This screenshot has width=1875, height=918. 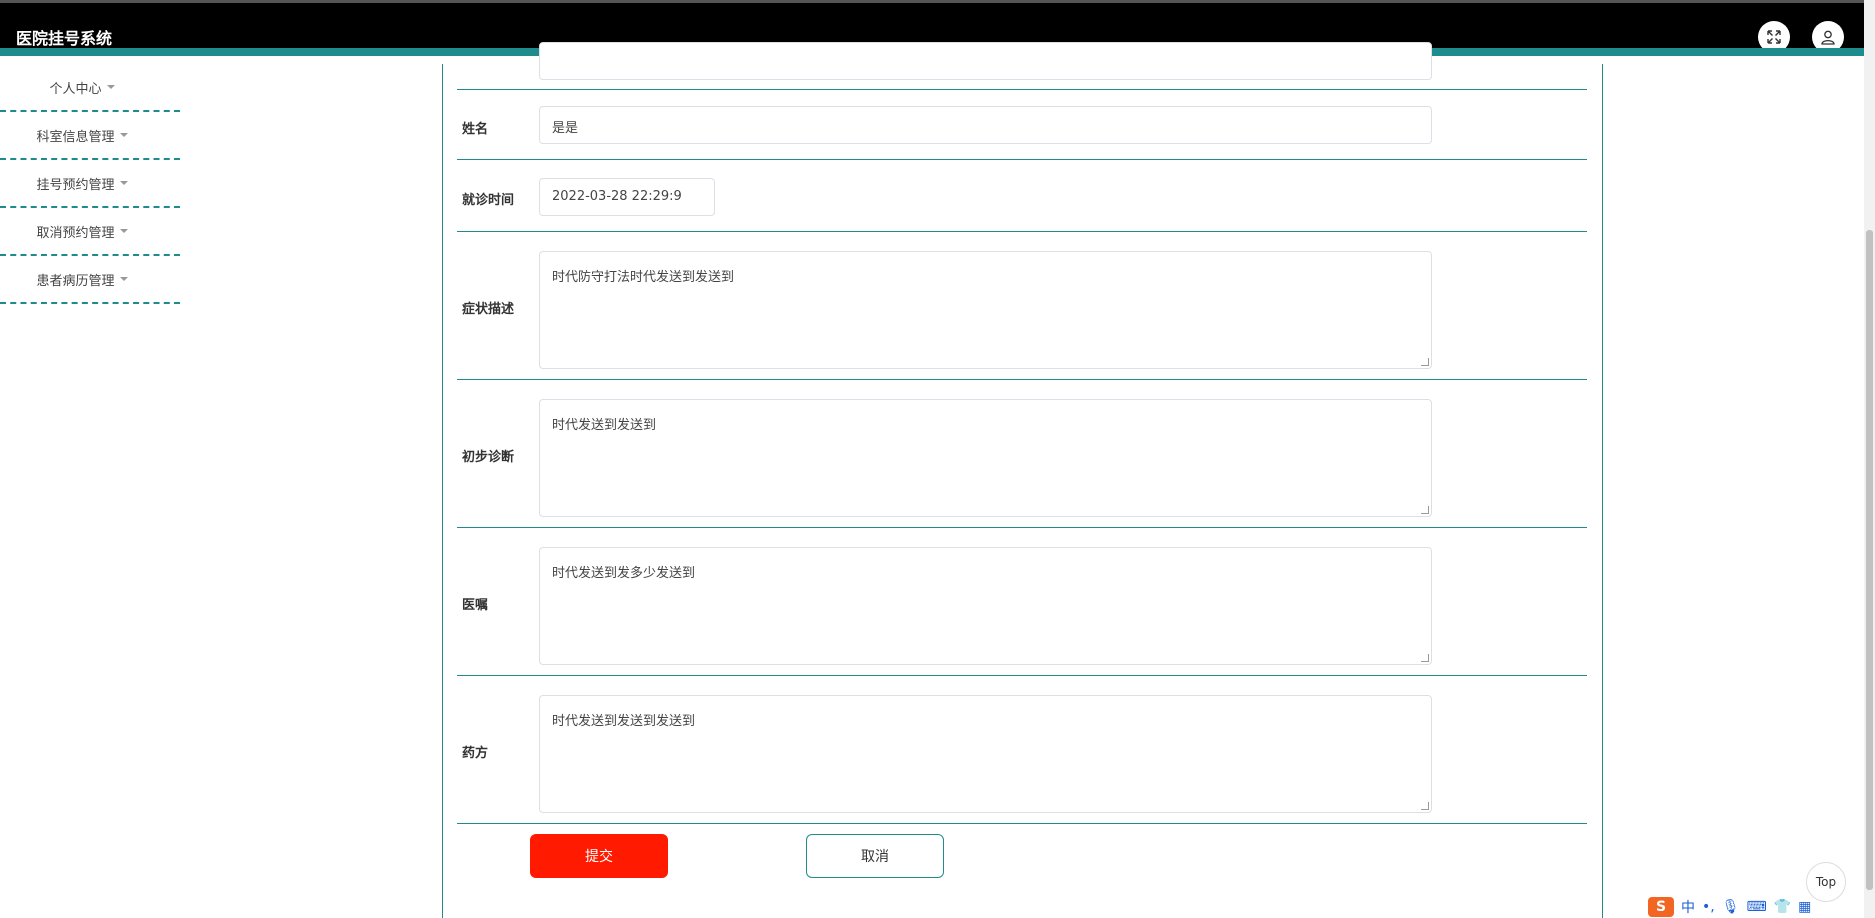 I want to click on back-to-top-button: Top, so click(x=1826, y=882).